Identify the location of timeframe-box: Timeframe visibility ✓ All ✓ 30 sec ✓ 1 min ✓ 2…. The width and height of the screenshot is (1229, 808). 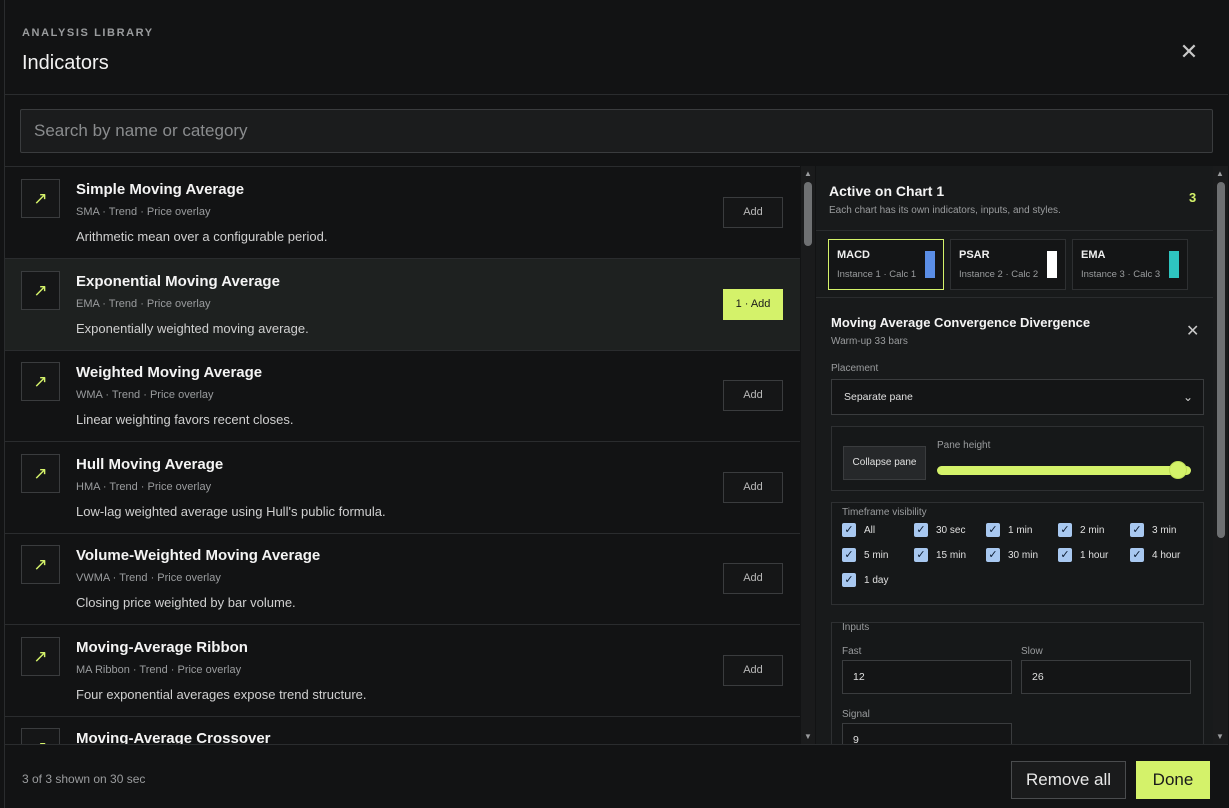
(1017, 553).